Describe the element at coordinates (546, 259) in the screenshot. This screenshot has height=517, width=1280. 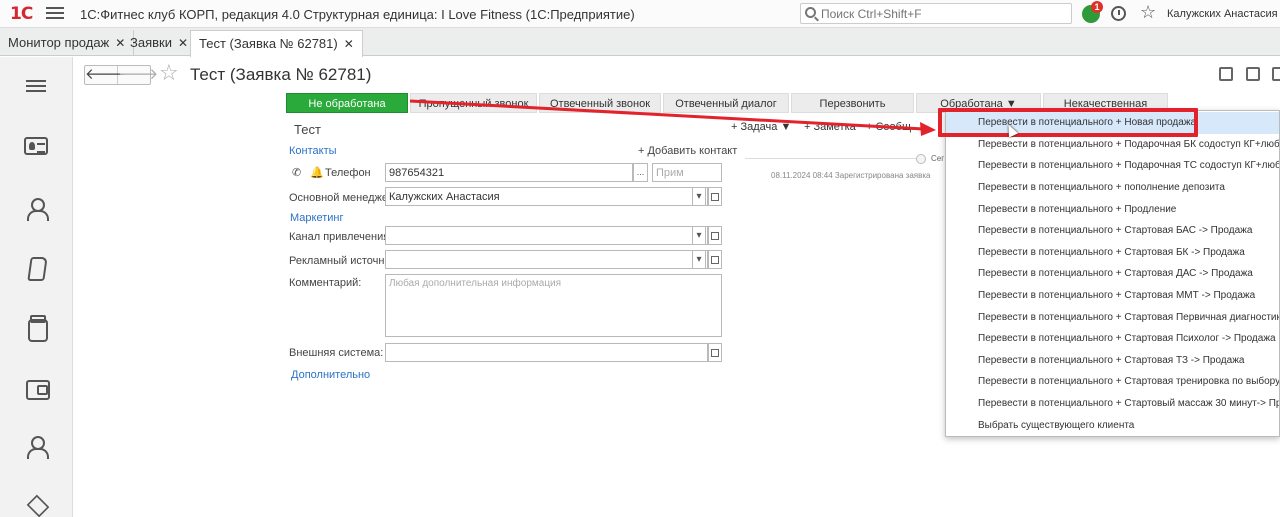
I see `source-input` at that location.